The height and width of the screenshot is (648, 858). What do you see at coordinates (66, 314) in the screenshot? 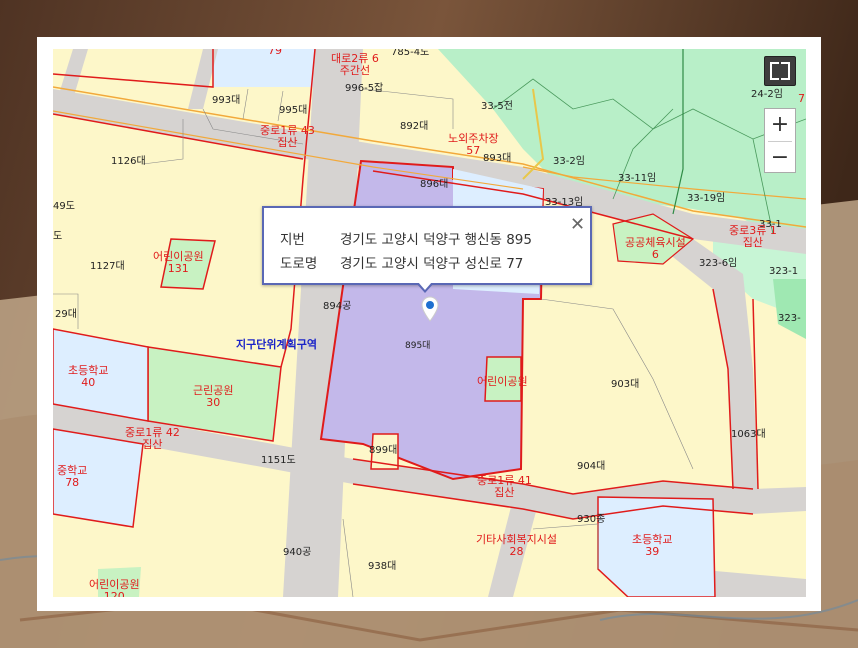
I see `parcel-label: 29대` at bounding box center [66, 314].